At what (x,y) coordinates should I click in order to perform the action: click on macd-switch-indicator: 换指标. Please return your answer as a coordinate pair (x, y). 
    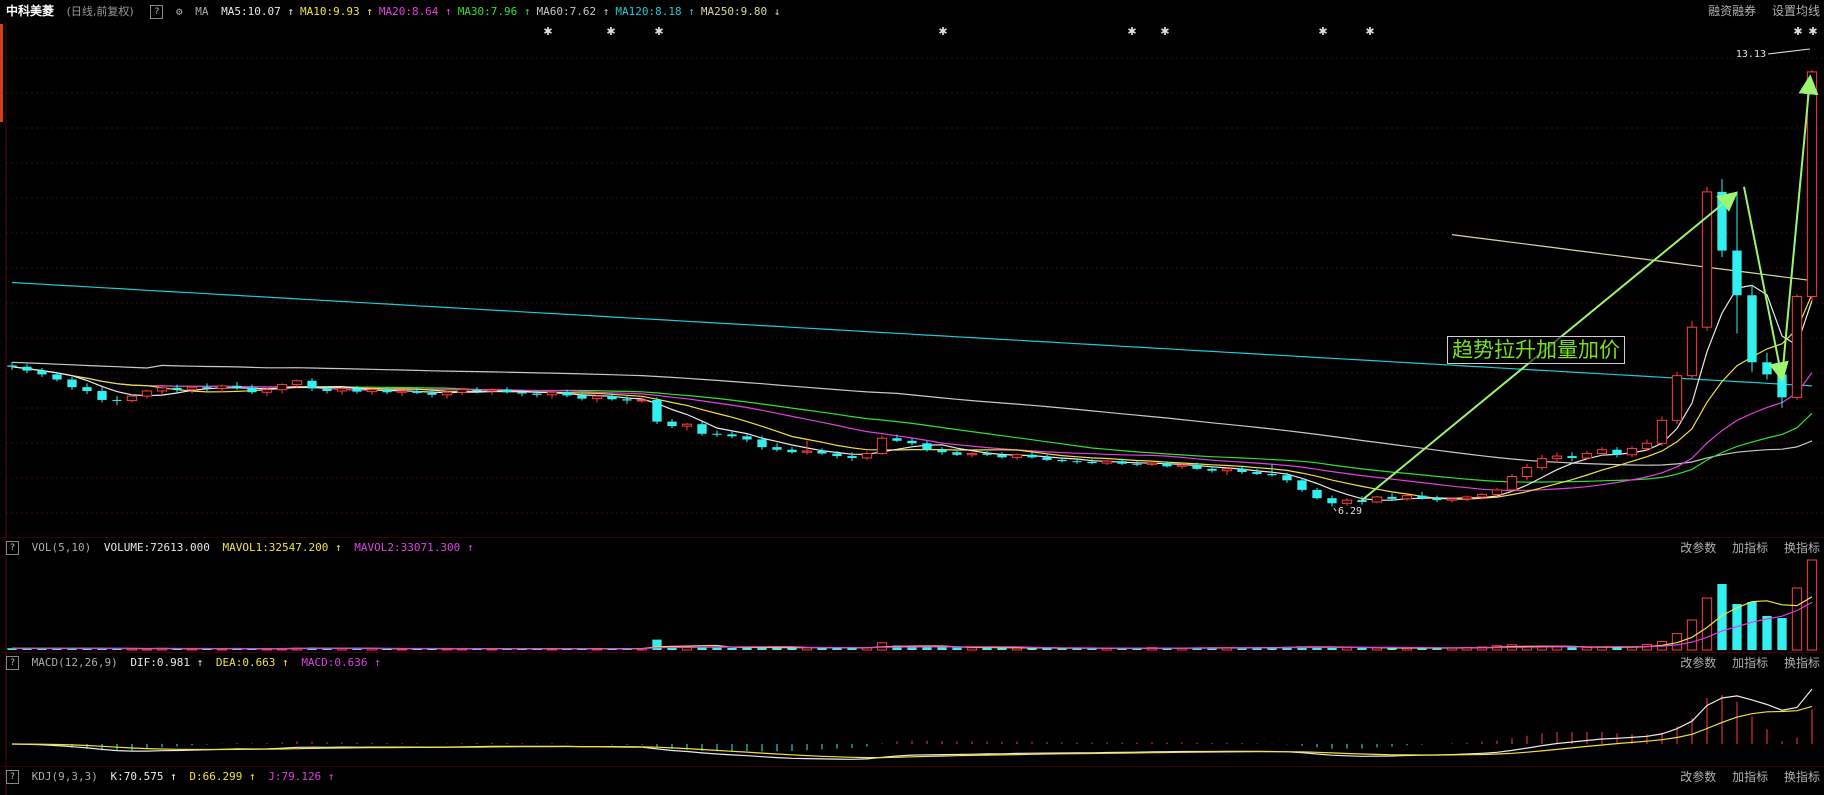
    Looking at the image, I should click on (1802, 663).